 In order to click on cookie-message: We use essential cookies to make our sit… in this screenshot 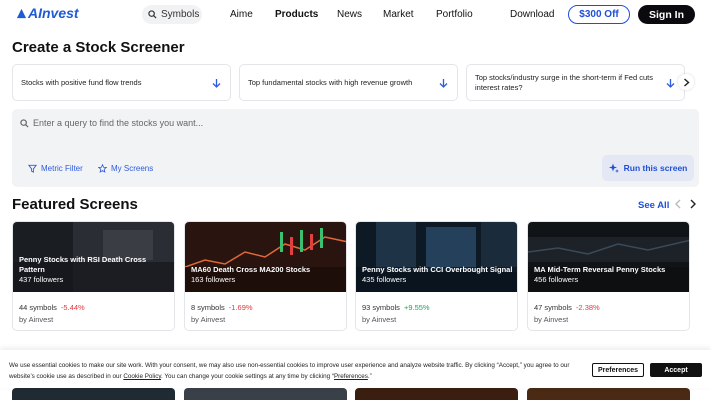, I will do `click(296, 371)`.